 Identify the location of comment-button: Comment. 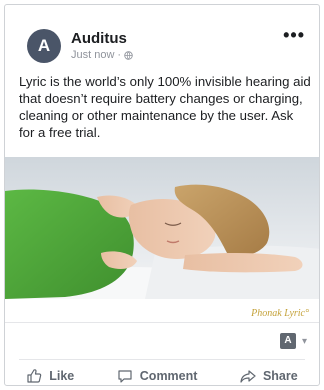
(157, 376).